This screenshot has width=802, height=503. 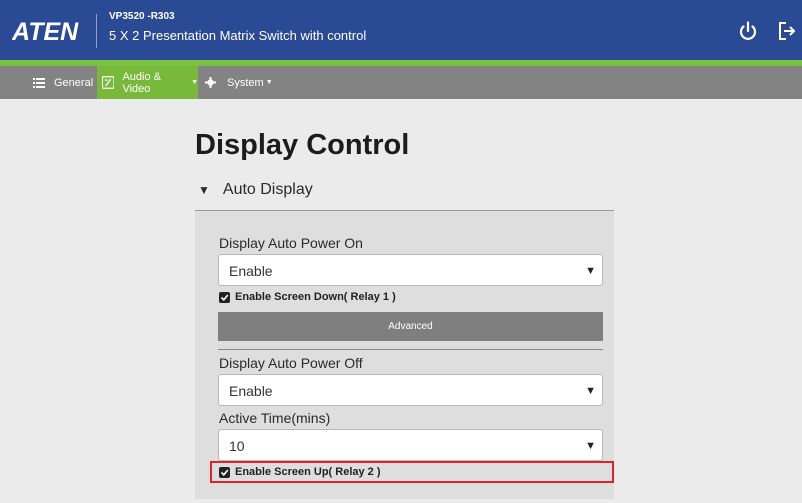 I want to click on section-toggle-auto-display: ▼ Auto Display, so click(x=255, y=190).